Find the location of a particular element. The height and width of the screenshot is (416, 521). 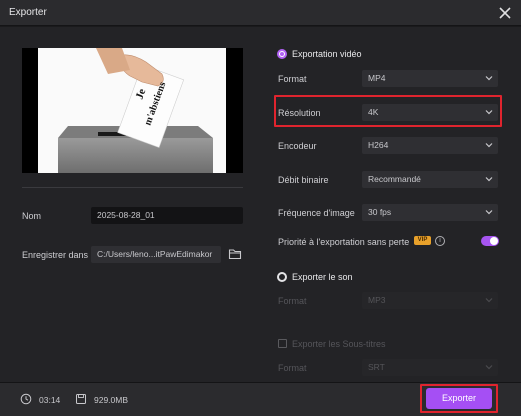

video-format-label: Format is located at coordinates (292, 79).